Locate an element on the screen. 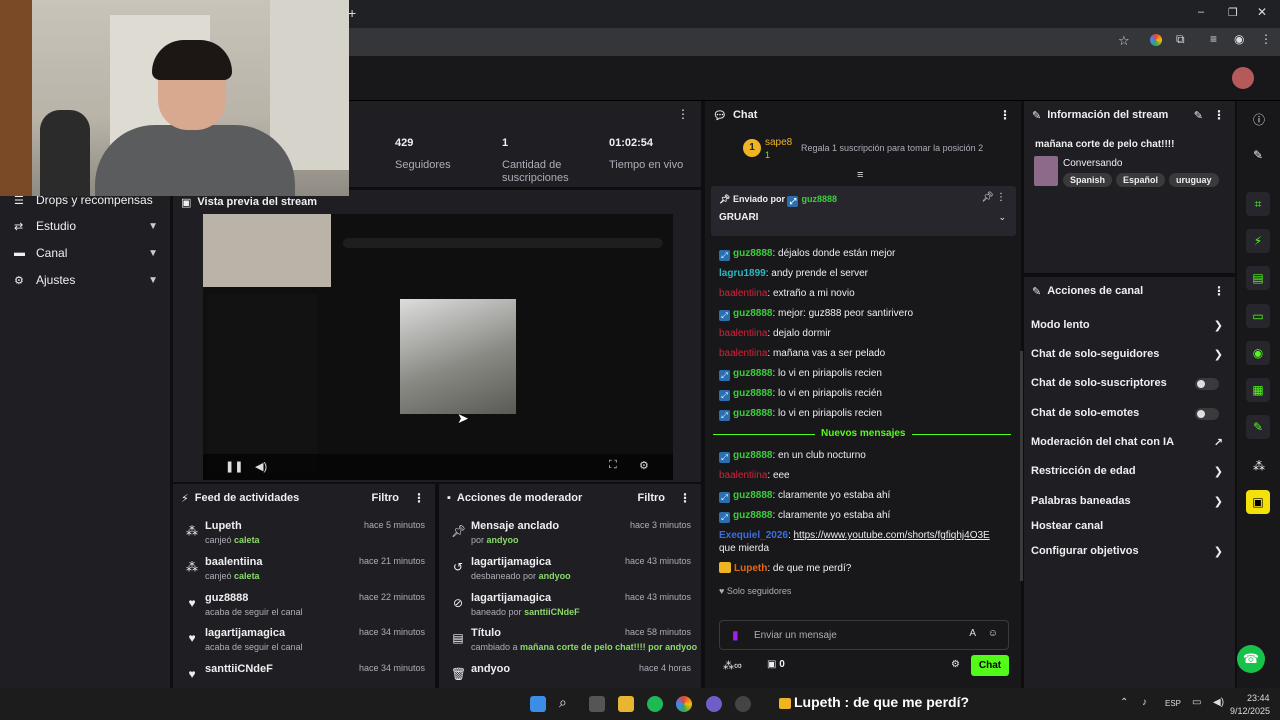  webcam-thumb is located at coordinates (267, 250).